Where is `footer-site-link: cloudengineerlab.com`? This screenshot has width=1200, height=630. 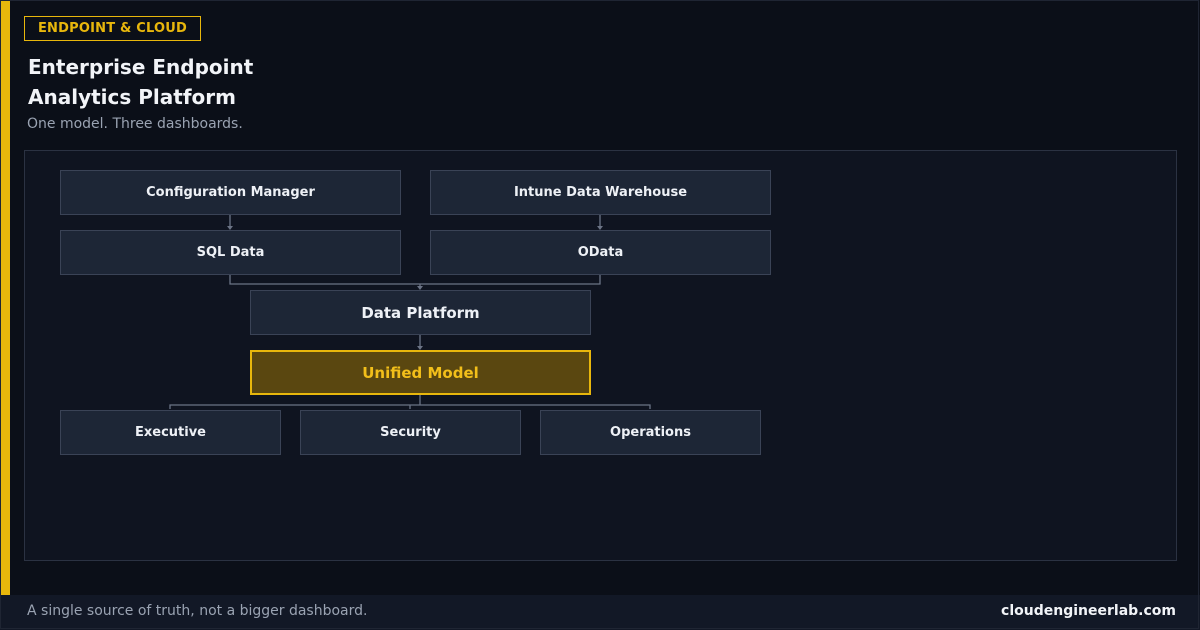
footer-site-link: cloudengineerlab.com is located at coordinates (1088, 611).